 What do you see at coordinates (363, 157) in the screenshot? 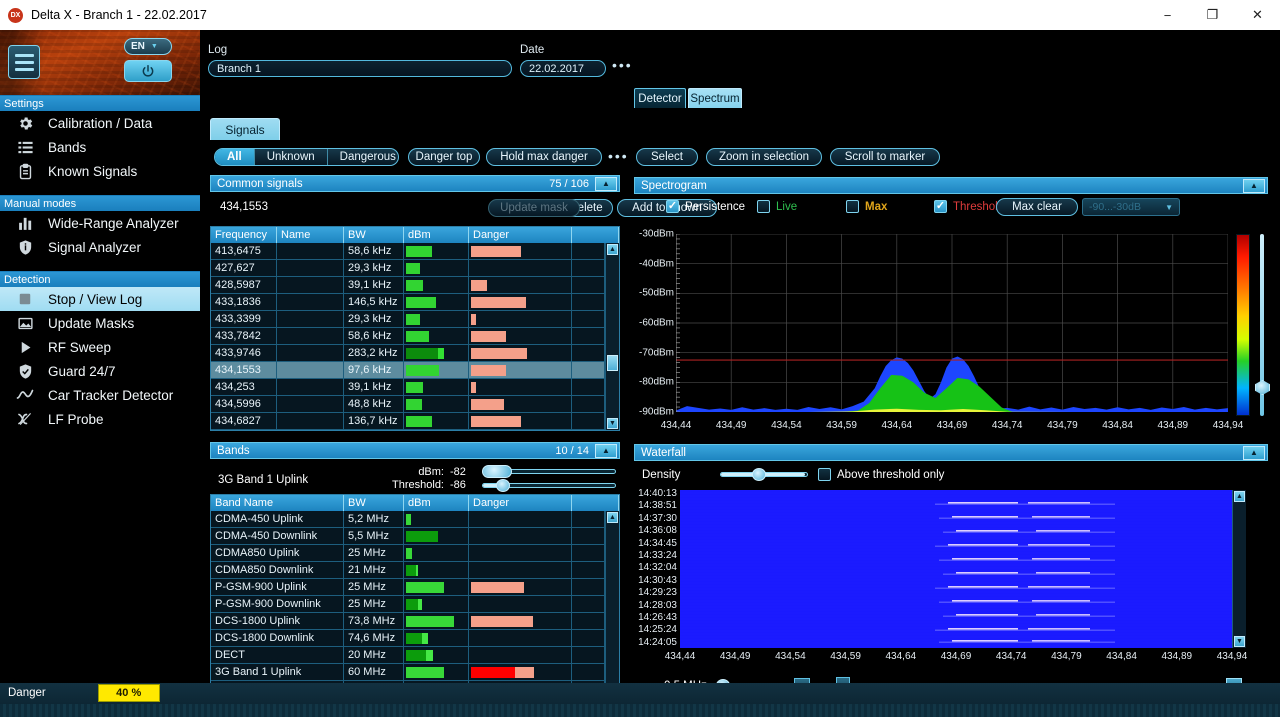
I see `filter-dangerous: Dangerous` at bounding box center [363, 157].